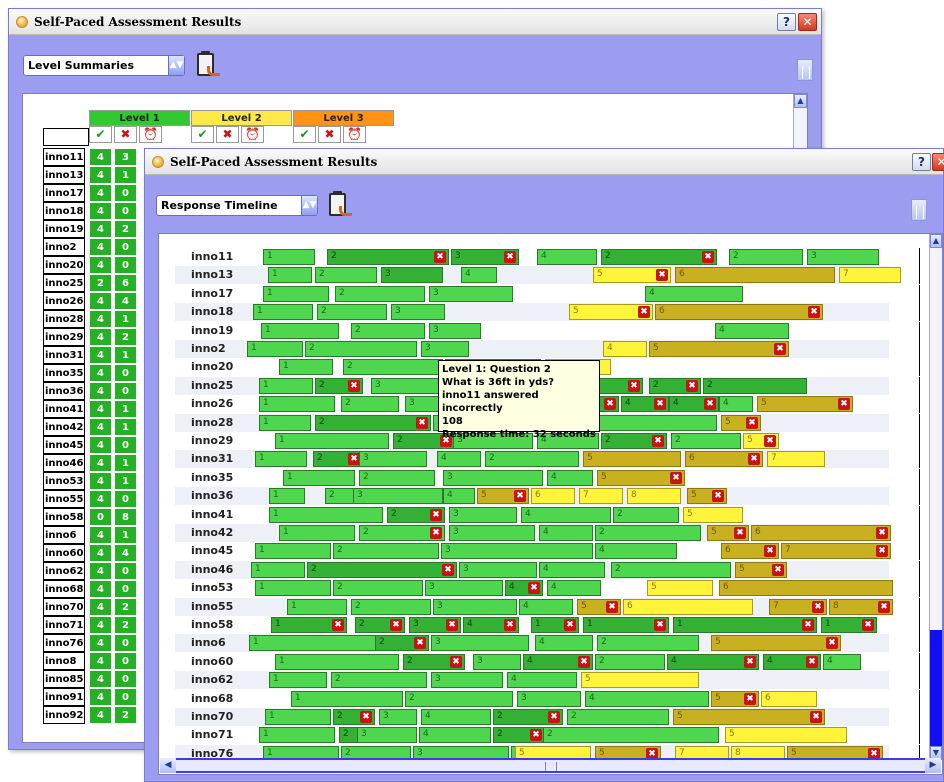 Image resolution: width=944 pixels, height=782 pixels. What do you see at coordinates (340, 206) in the screenshot?
I see `export-report-icon` at bounding box center [340, 206].